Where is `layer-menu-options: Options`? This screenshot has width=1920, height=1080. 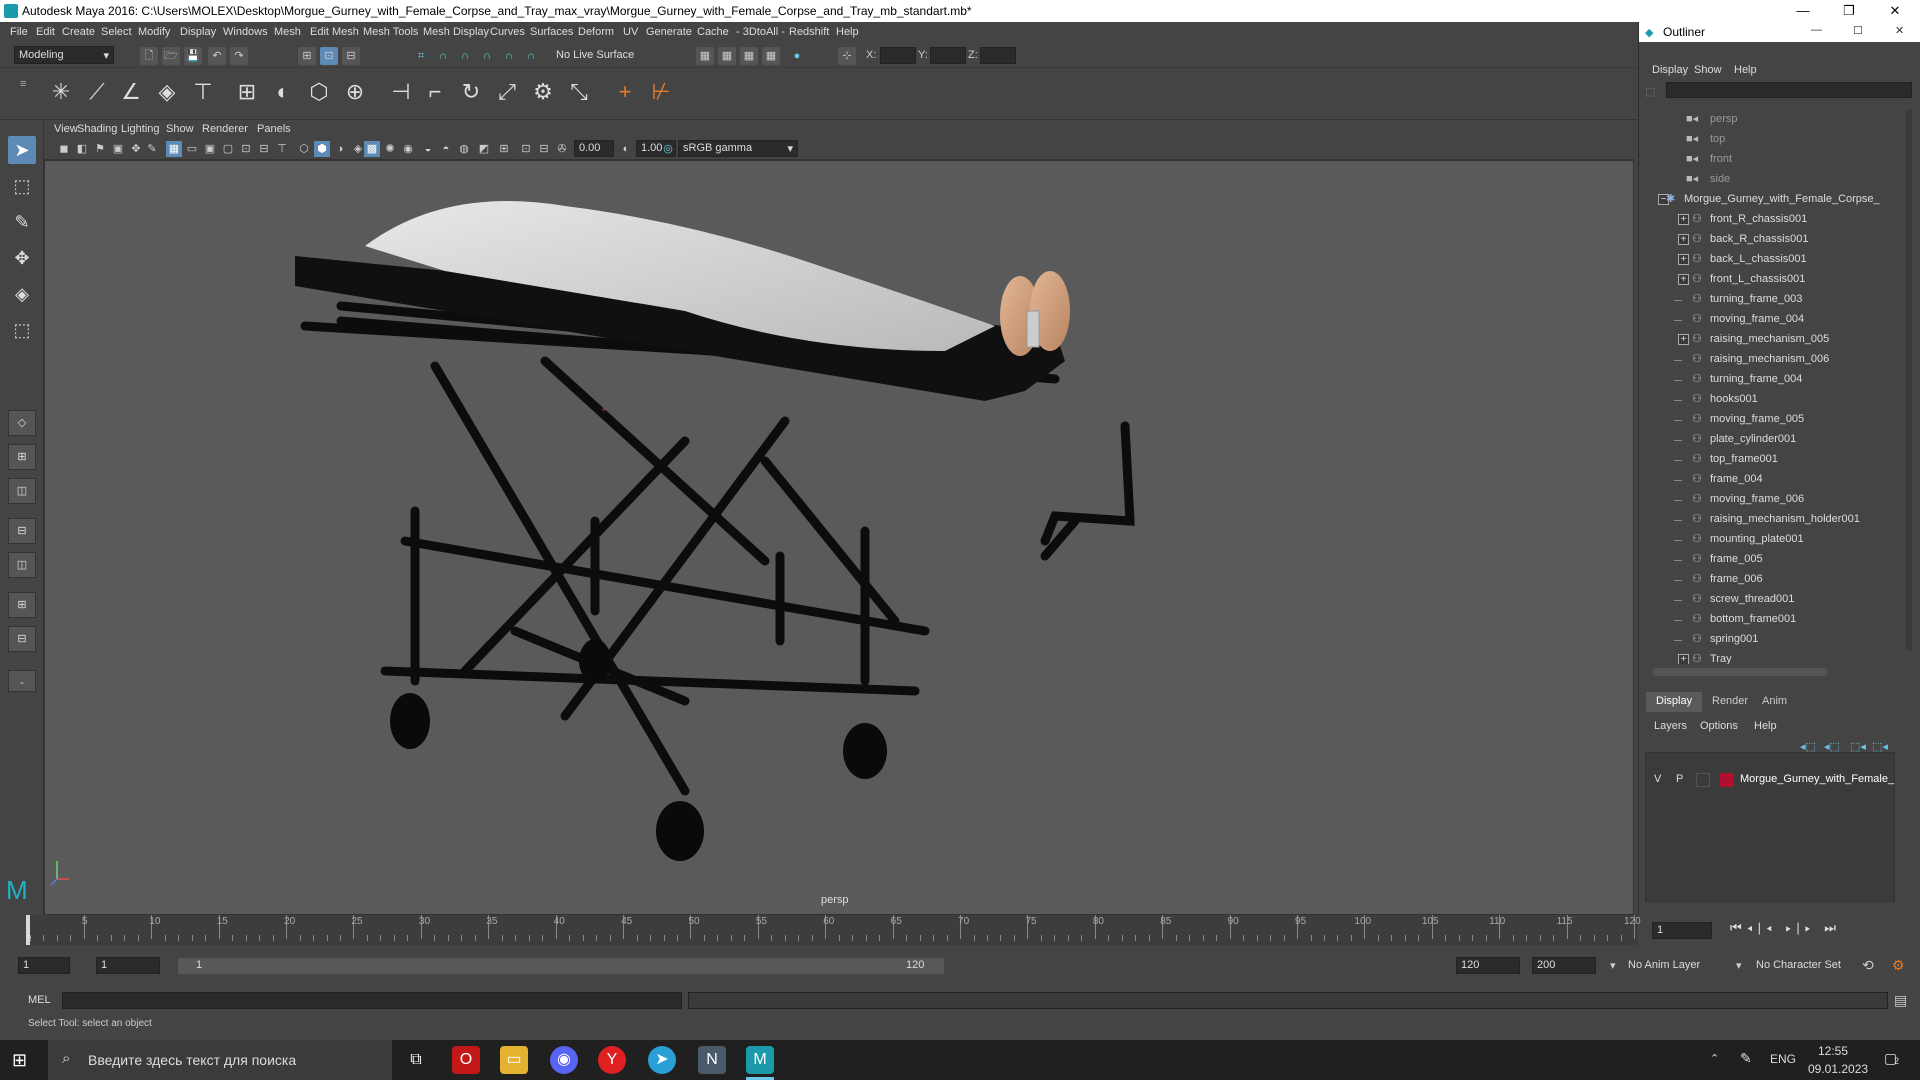
layer-menu-options: Options is located at coordinates (1719, 726).